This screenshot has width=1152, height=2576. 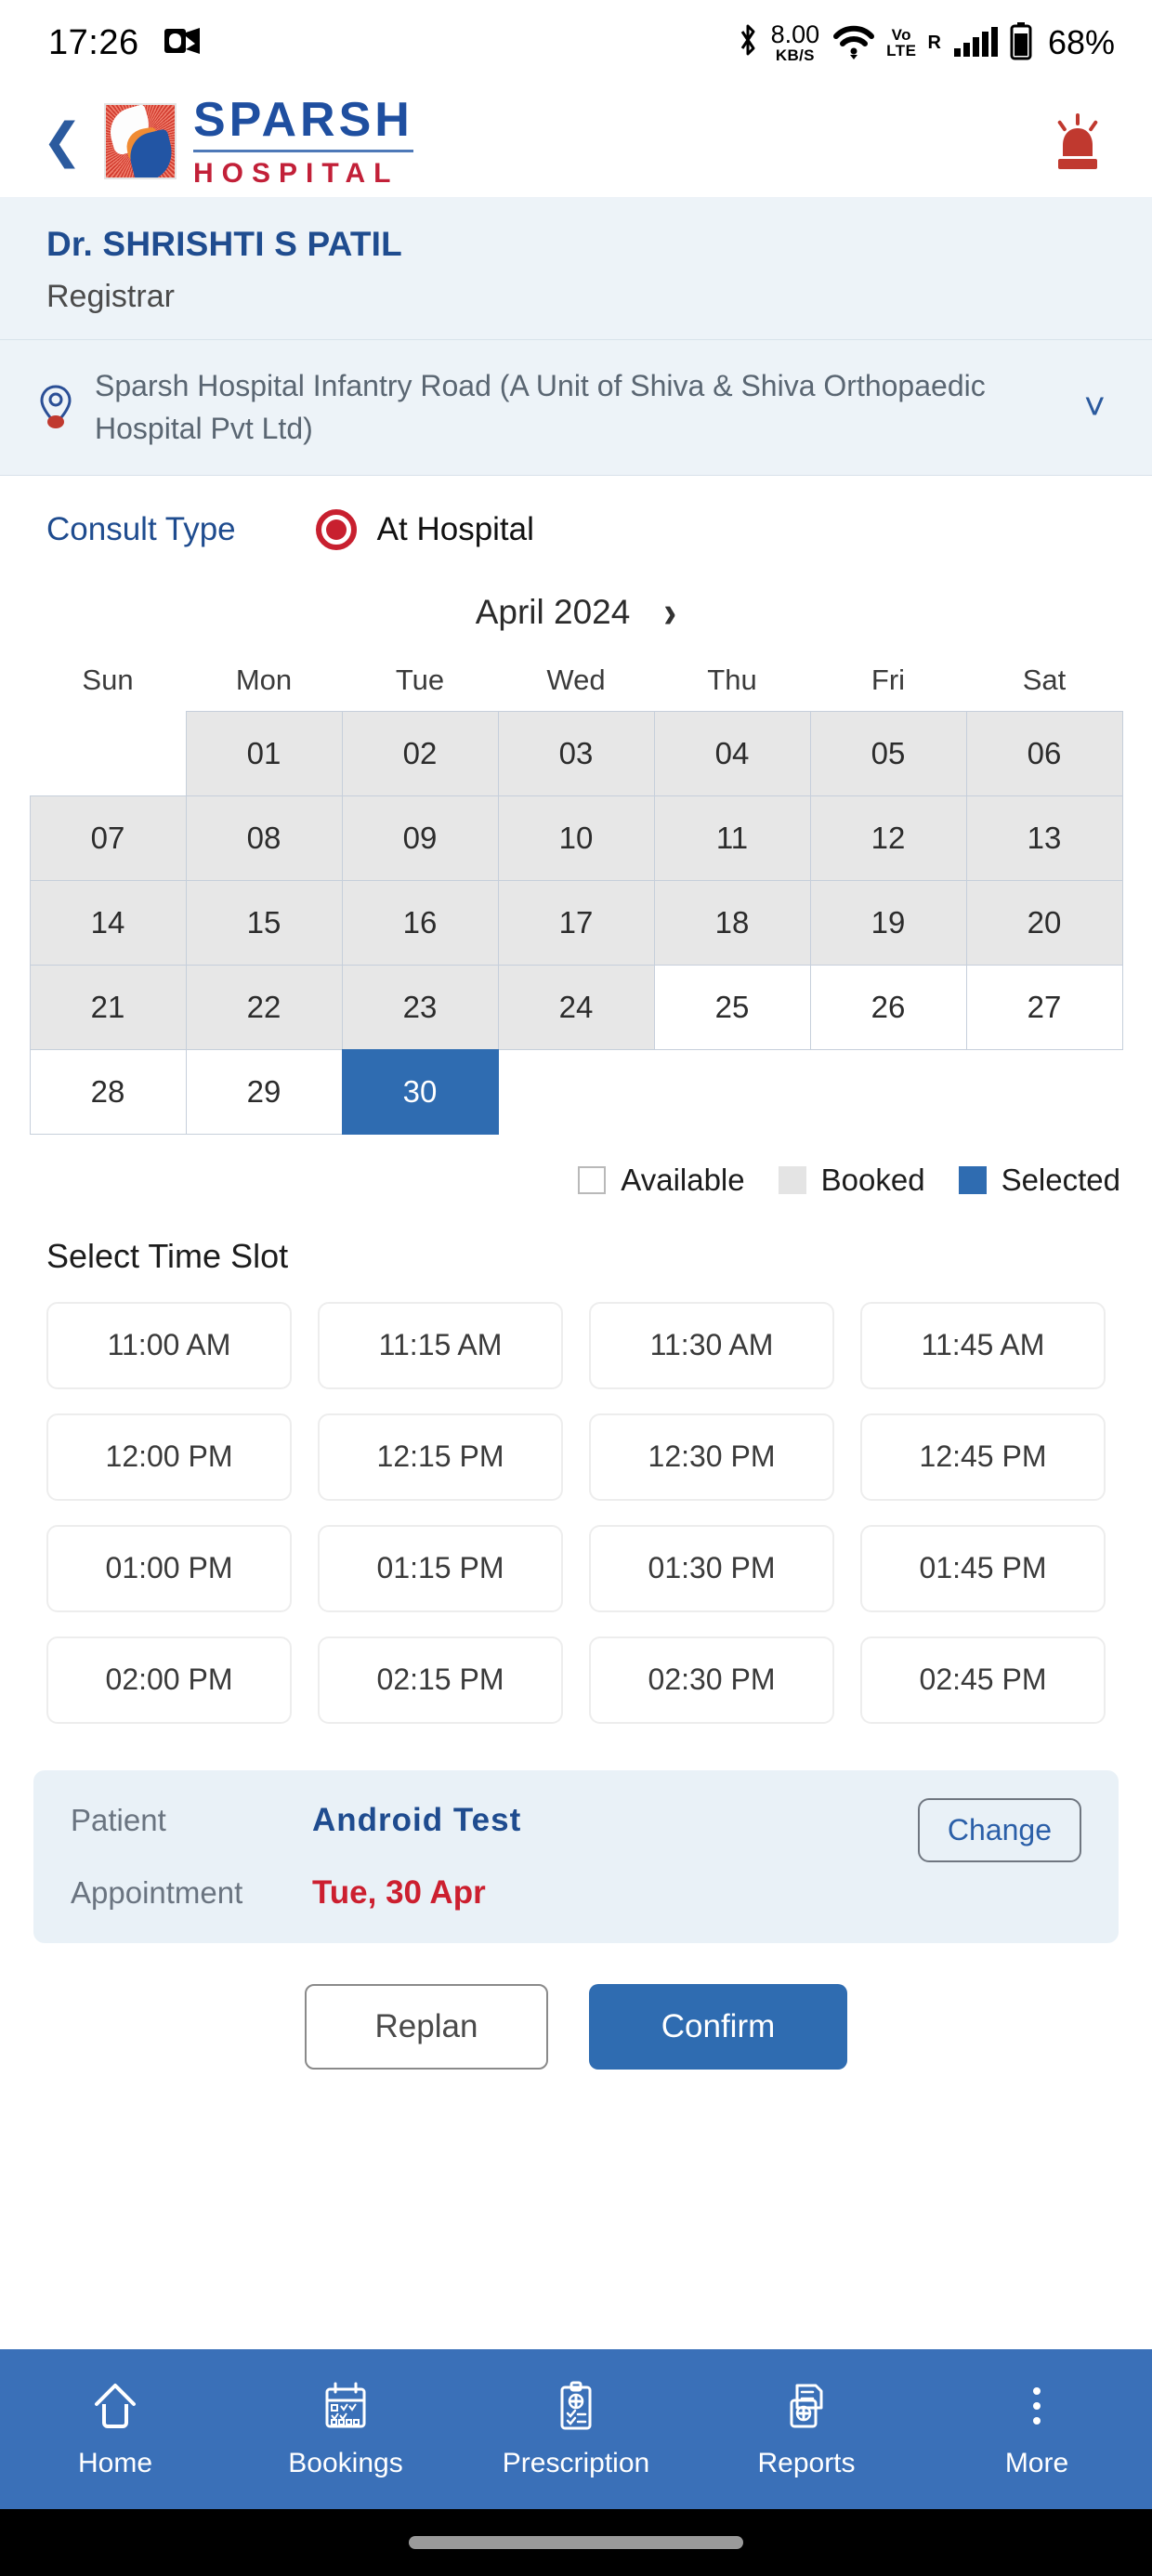 I want to click on consult-option-at-hospital: At Hospital, so click(x=424, y=529).